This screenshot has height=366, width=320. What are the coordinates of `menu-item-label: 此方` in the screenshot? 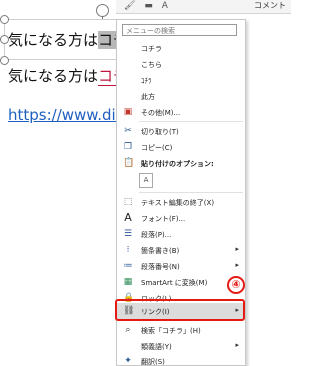 It's located at (148, 97).